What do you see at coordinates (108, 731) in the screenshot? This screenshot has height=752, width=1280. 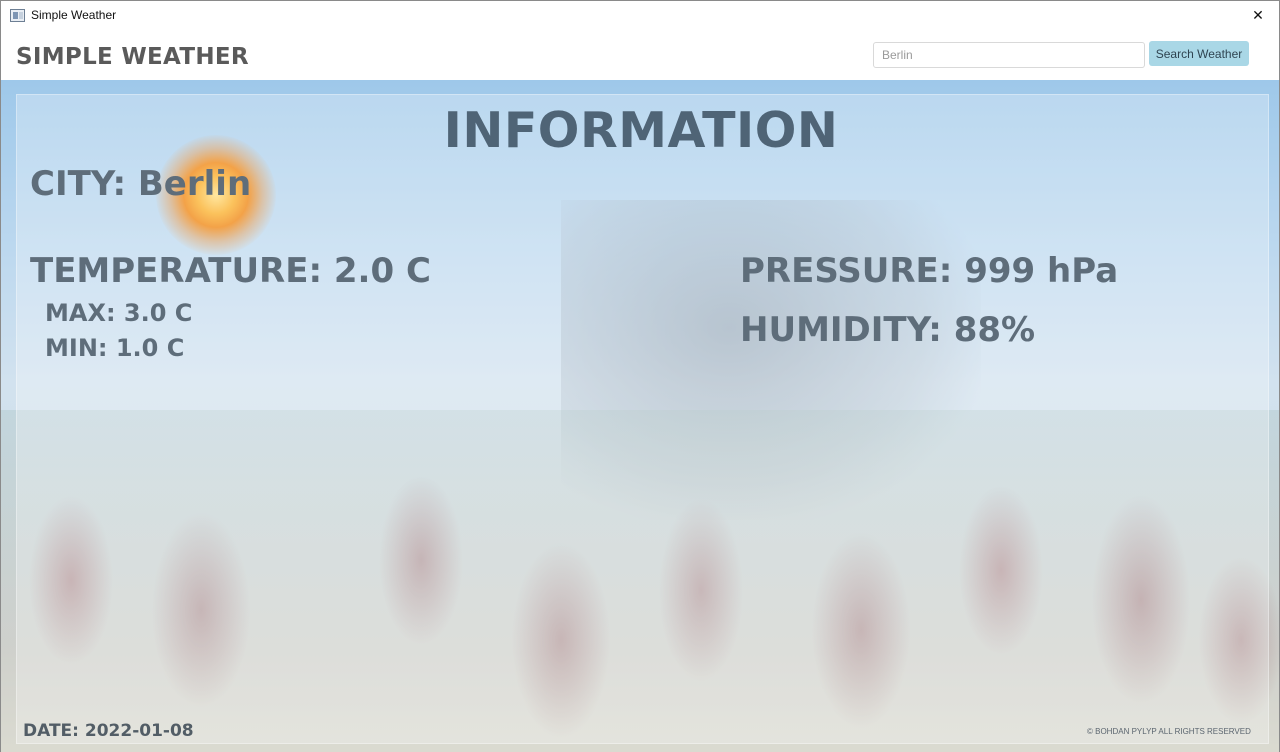 I see `date-label: DATE: 2022-01-08` at bounding box center [108, 731].